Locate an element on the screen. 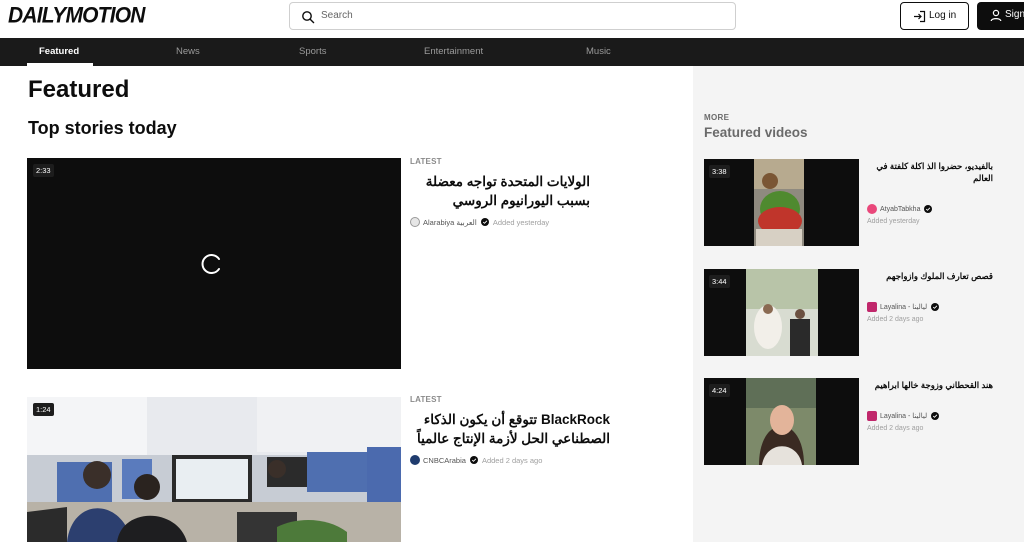  story-source: CNBCArabia Added 2 days ago is located at coordinates (530, 460).